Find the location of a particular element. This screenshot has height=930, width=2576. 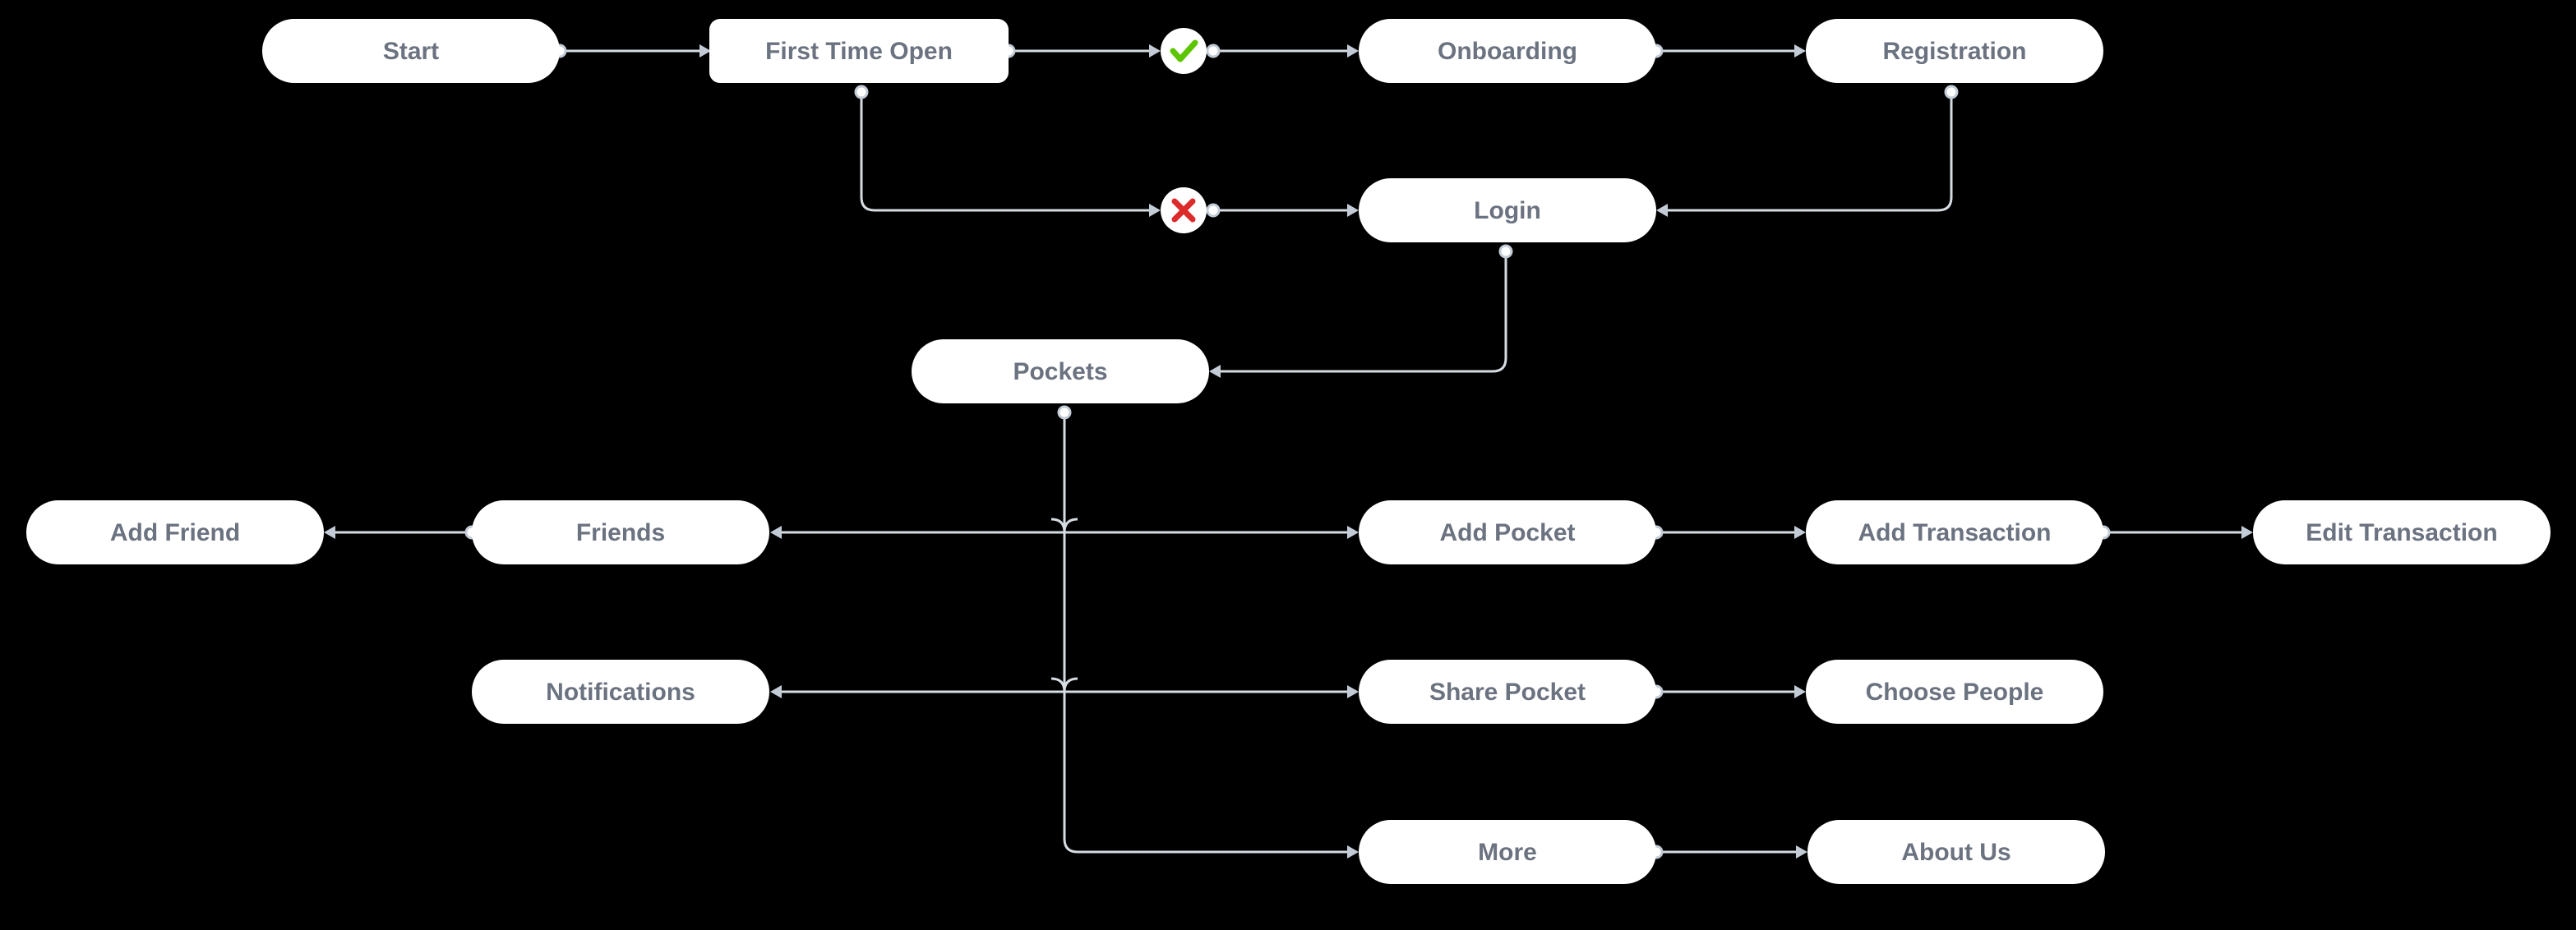

node-notifications: Notifications is located at coordinates (621, 692).